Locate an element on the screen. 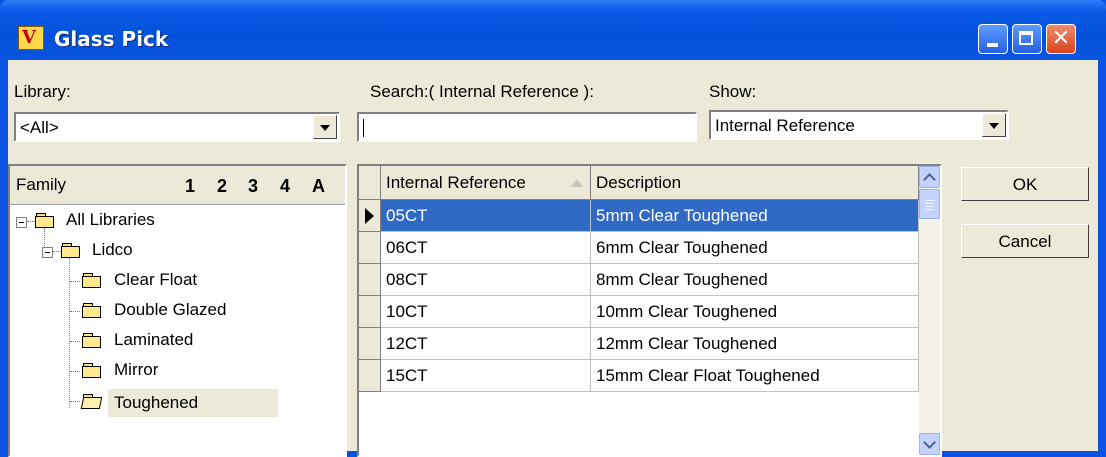 This screenshot has width=1106, height=457. level-all-button: A is located at coordinates (318, 186).